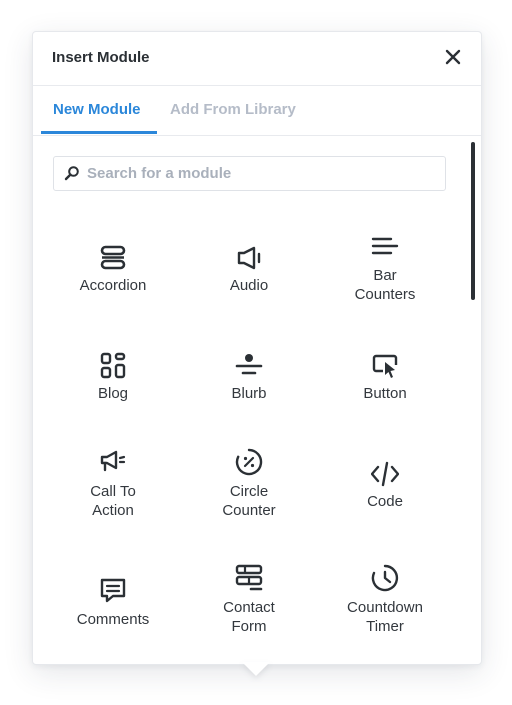 The width and height of the screenshot is (512, 705). What do you see at coordinates (233, 109) in the screenshot?
I see `tab-add-from-library: Add From Library` at bounding box center [233, 109].